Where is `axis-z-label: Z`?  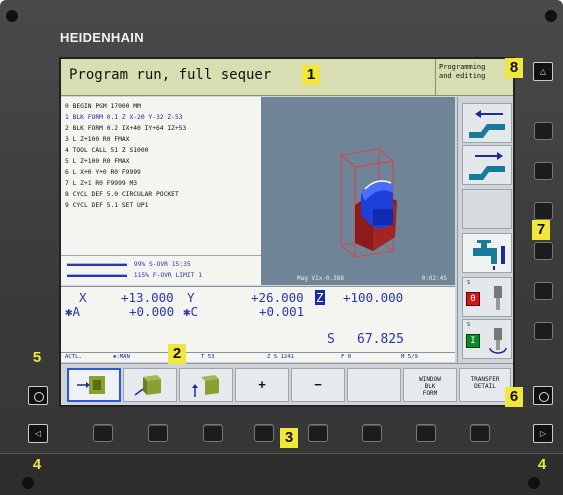 axis-z-label: Z is located at coordinates (320, 297).